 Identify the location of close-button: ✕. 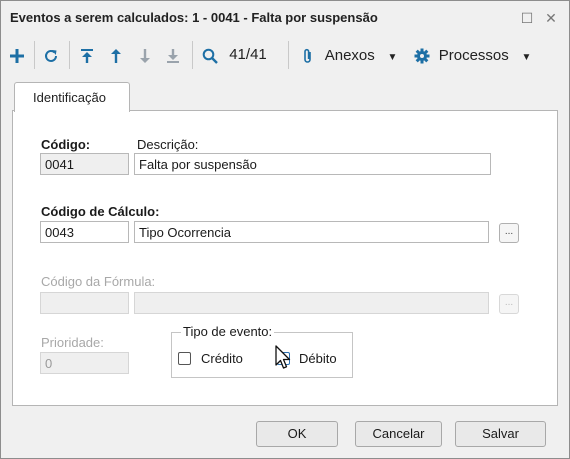
(551, 18).